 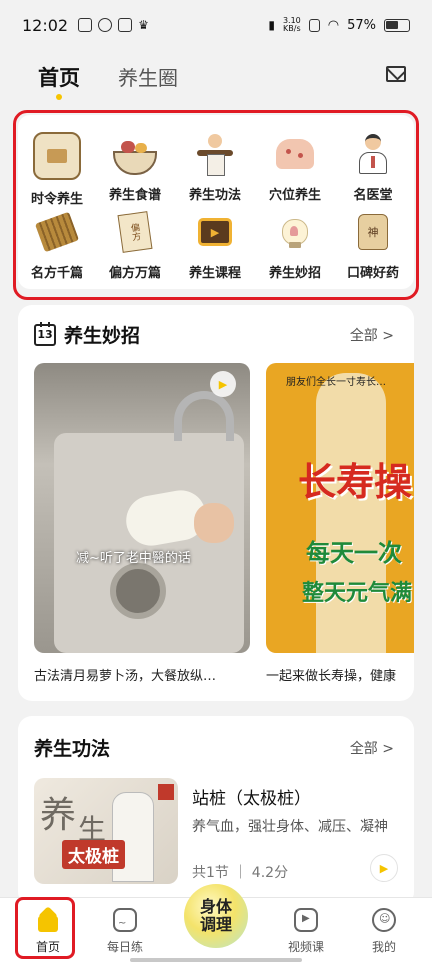 I want to click on category-item-doctors: 名医堂, so click(x=373, y=167).